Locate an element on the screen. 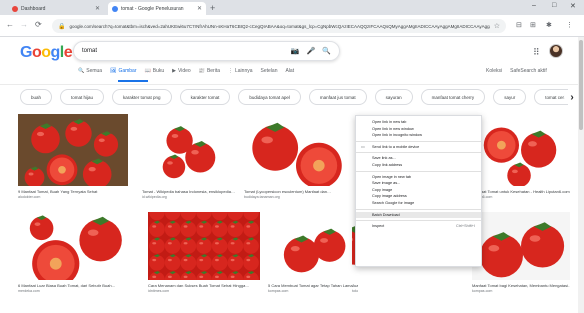  context-menu-item: Open link in incognito window is located at coordinates (418, 135).